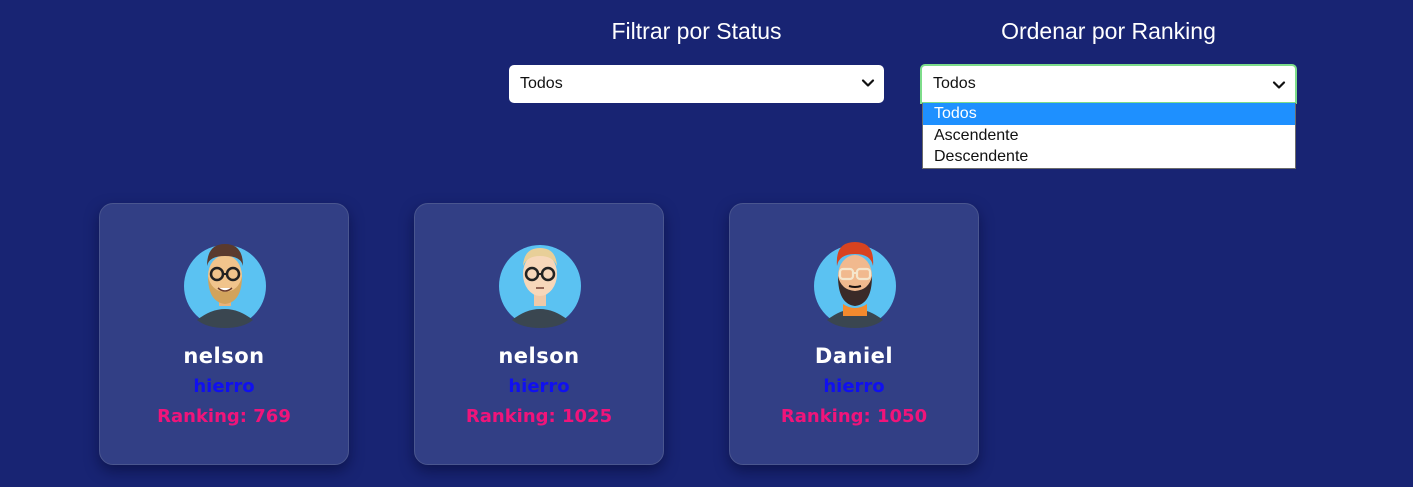 The image size is (1413, 487). What do you see at coordinates (854, 416) in the screenshot?
I see `player-ranking: Ranking: 1050` at bounding box center [854, 416].